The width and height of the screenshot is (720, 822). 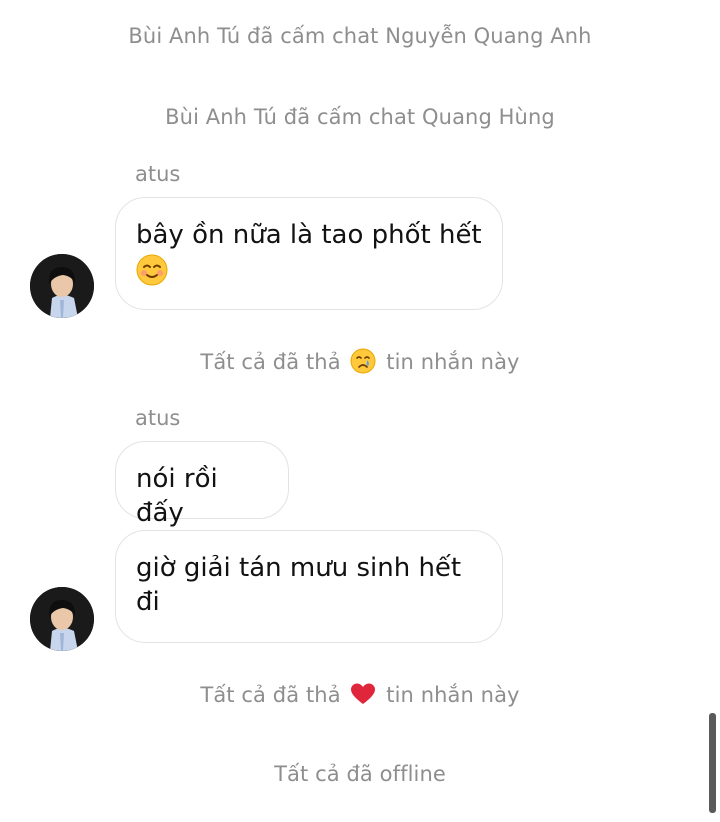 I want to click on smiling-face-icon, so click(x=309, y=269).